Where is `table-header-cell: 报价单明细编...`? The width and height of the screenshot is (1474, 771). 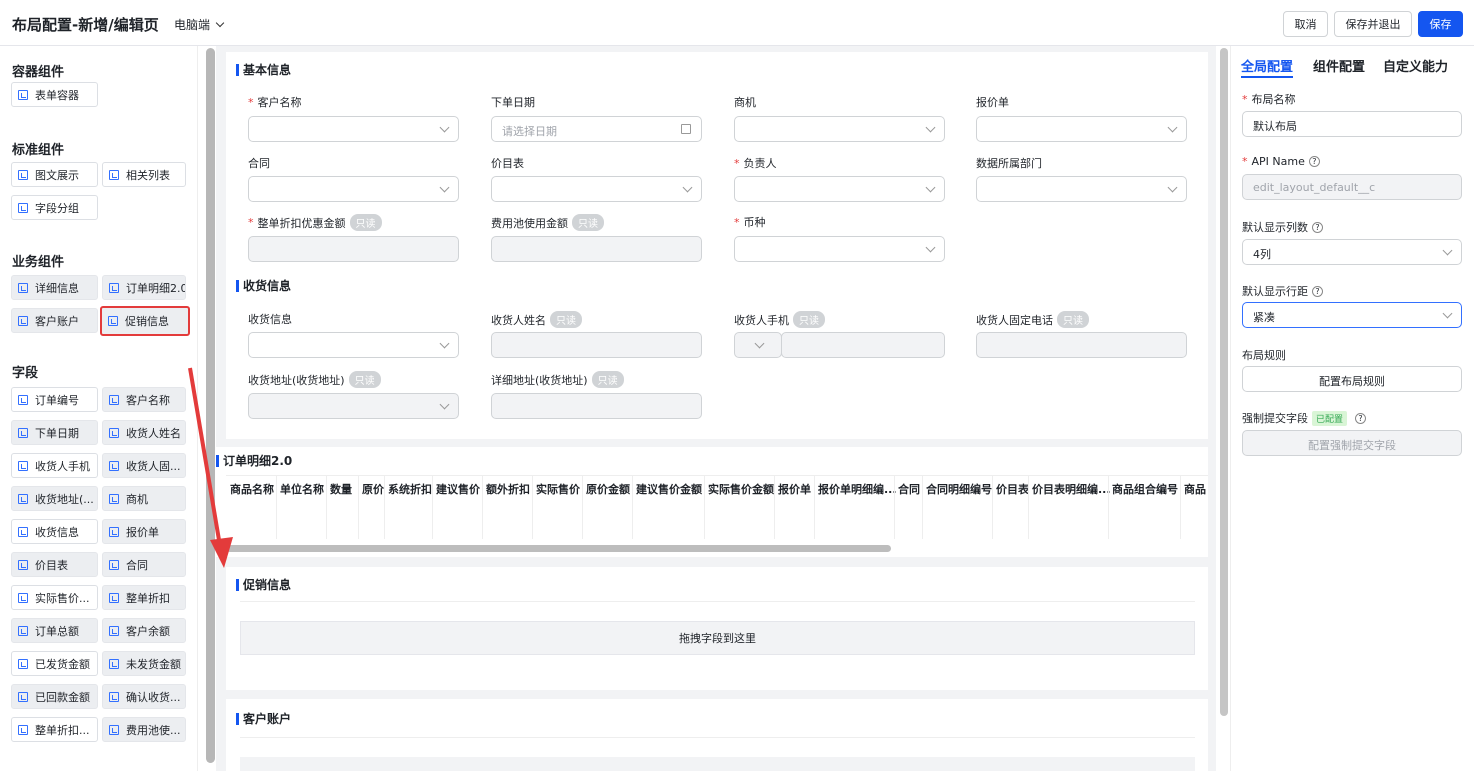
table-header-cell: 报价单明细编... is located at coordinates (857, 489).